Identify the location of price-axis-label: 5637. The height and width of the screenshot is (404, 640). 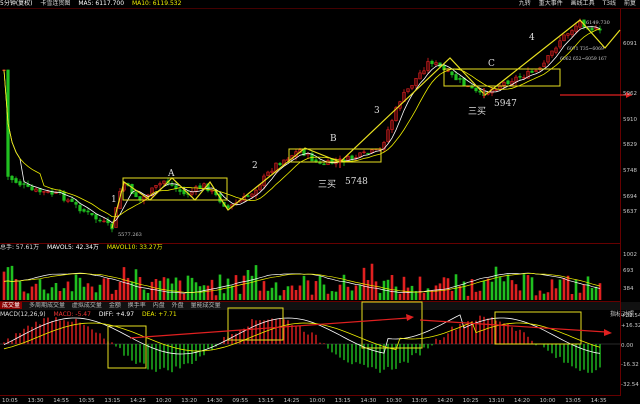
(630, 212).